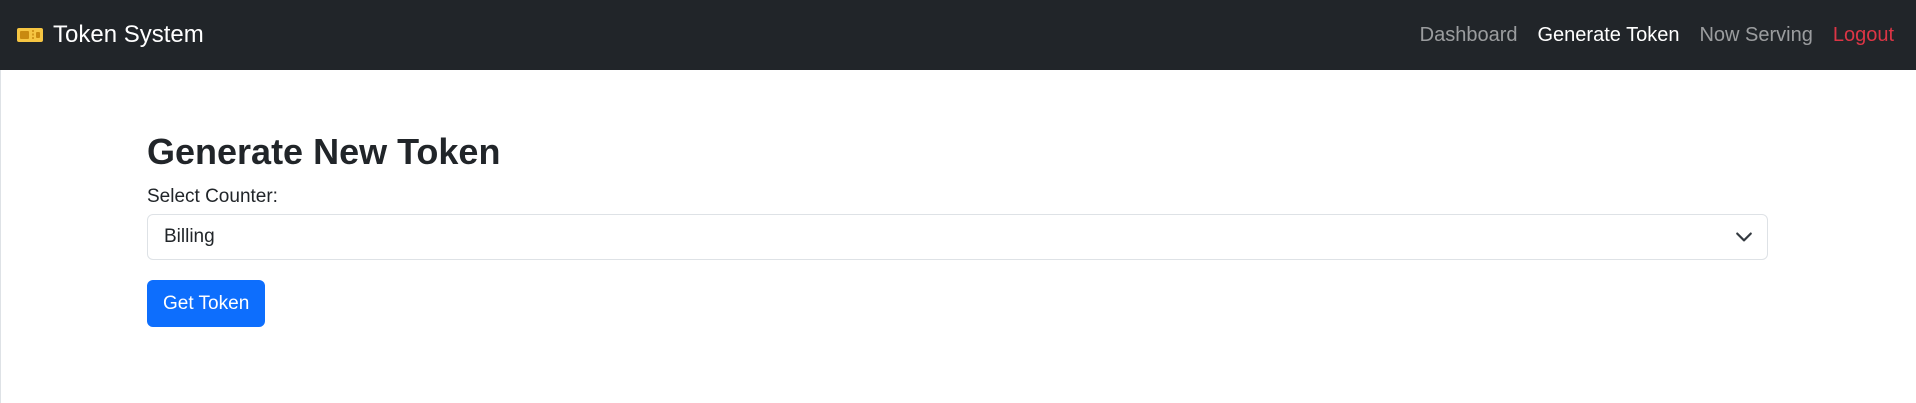 The image size is (1916, 403). I want to click on brand-link: Token System, so click(110, 35).